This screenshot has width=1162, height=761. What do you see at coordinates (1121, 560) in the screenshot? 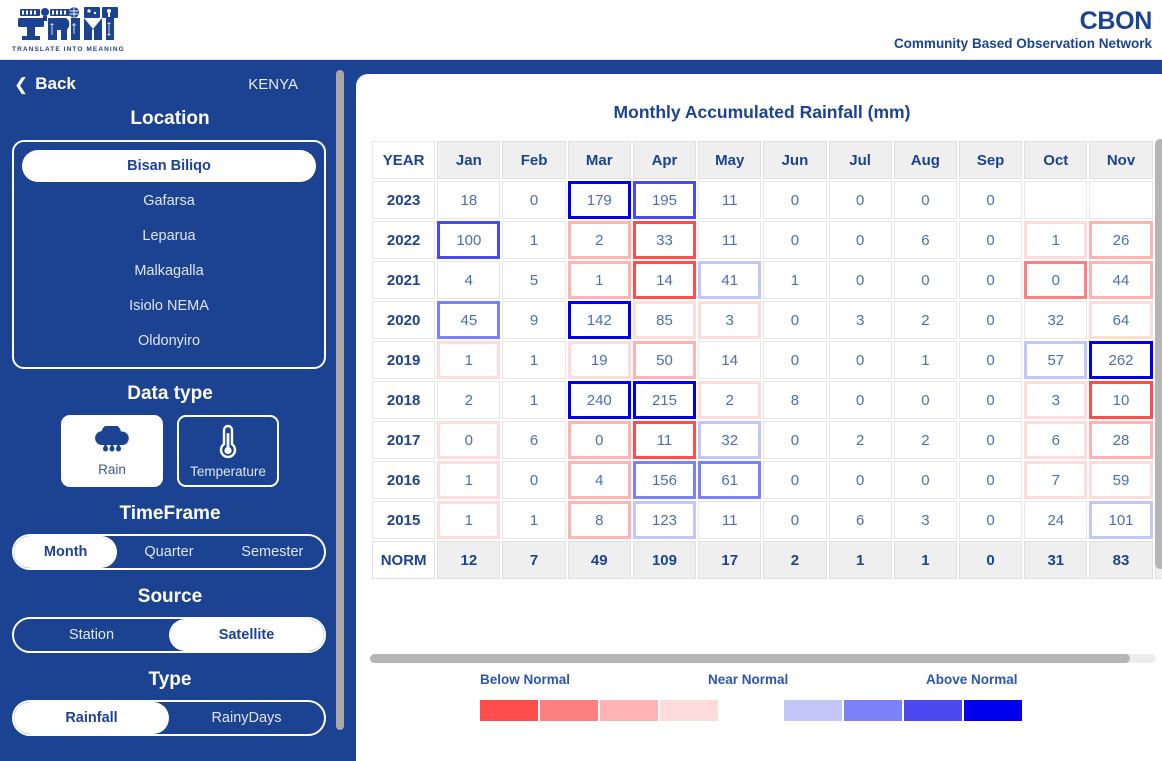
I see `table-cell-norm-value: 83` at bounding box center [1121, 560].